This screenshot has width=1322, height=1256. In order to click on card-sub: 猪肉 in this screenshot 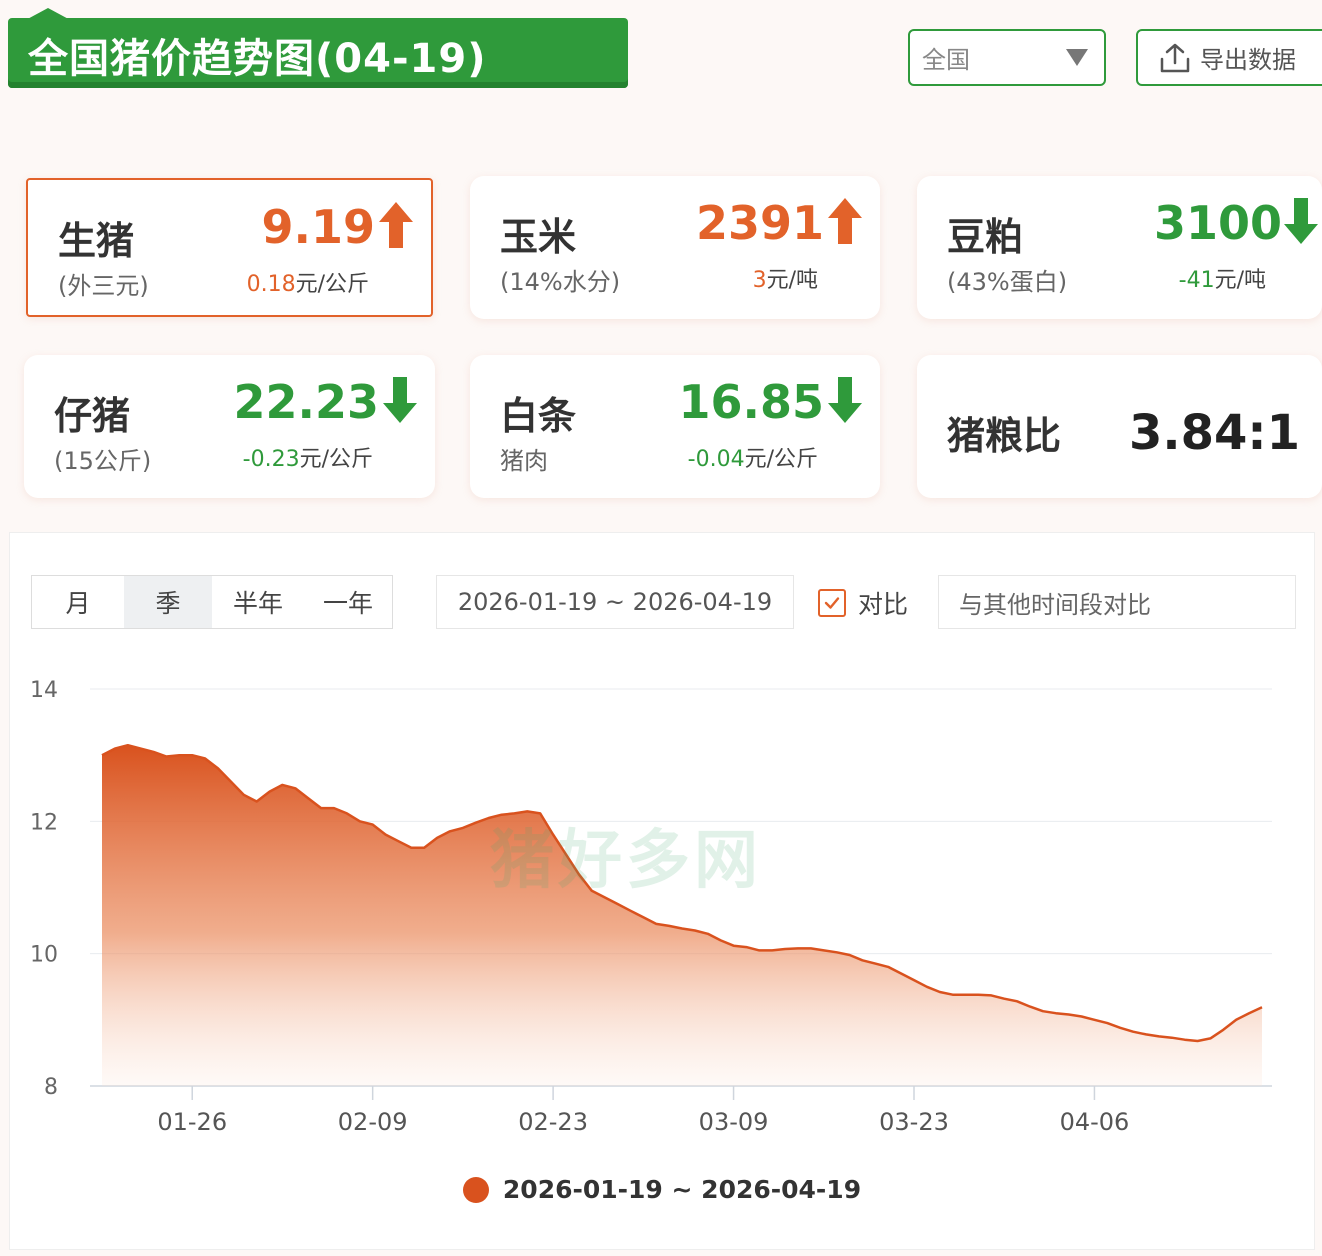, I will do `click(524, 461)`.